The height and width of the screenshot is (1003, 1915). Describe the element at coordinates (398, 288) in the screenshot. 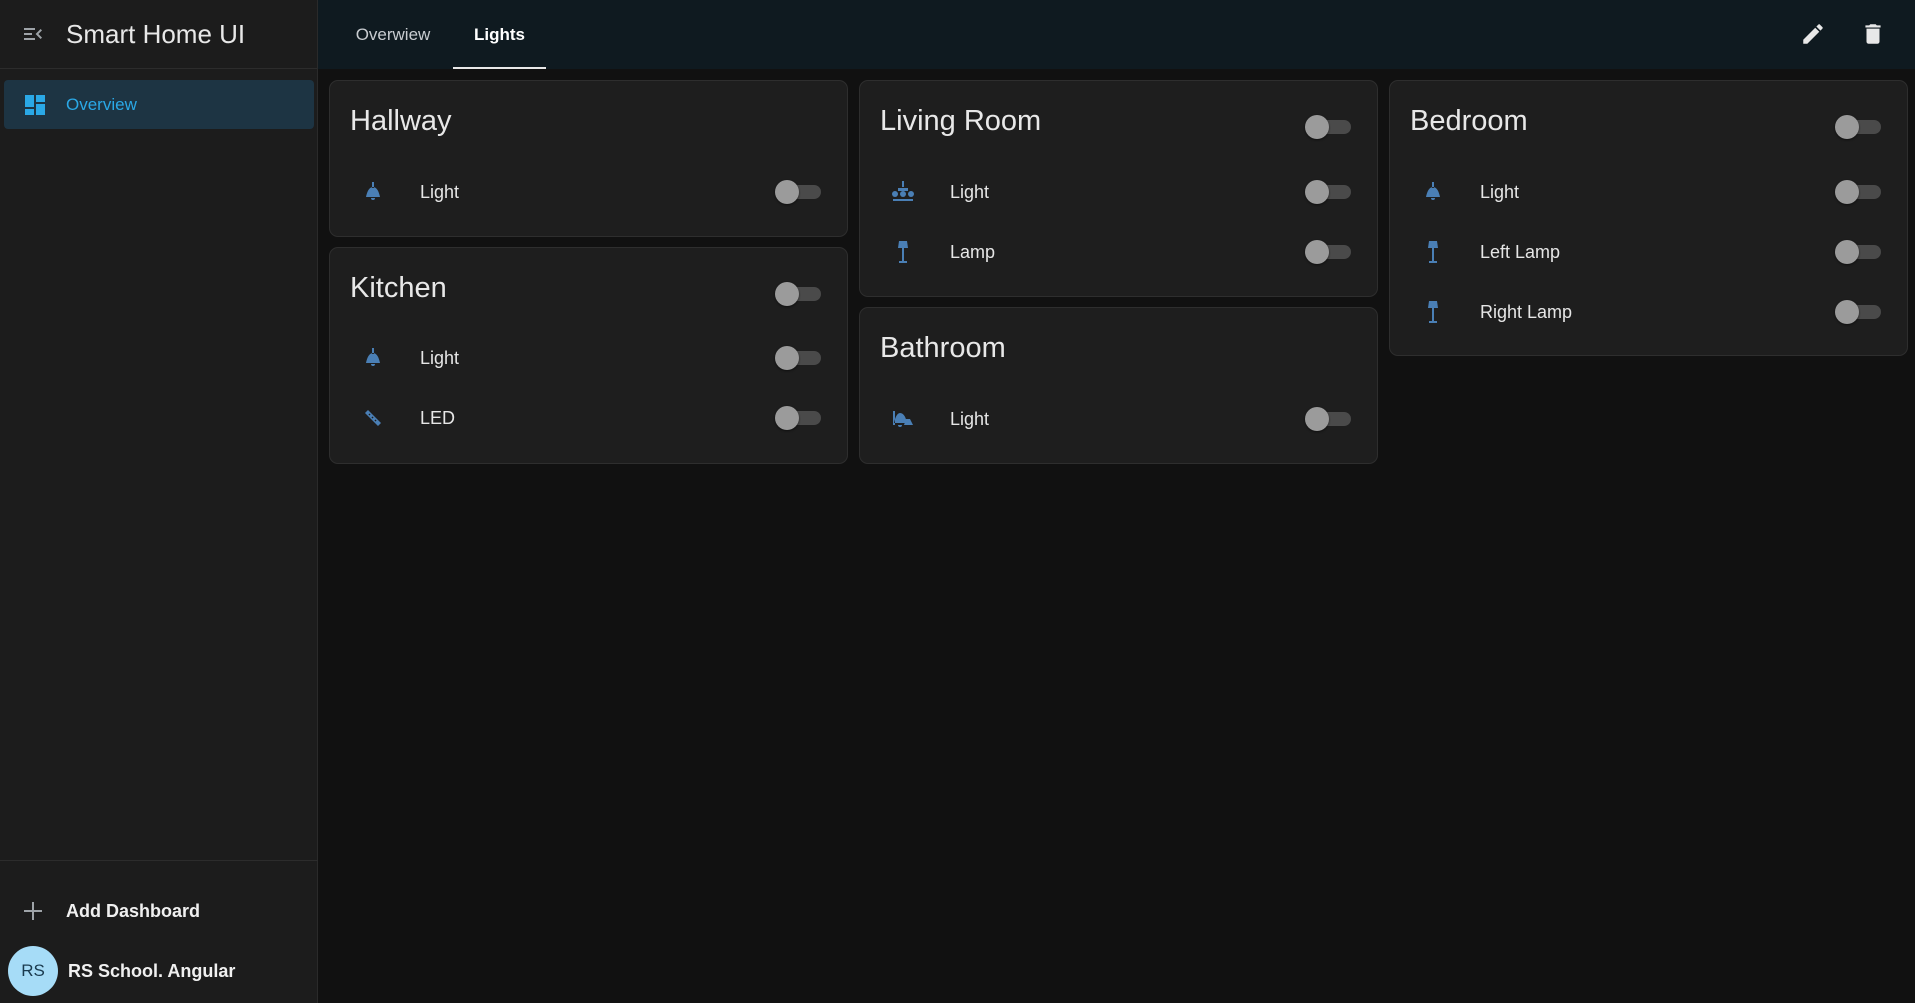

I see `room-title: Kitchen` at that location.